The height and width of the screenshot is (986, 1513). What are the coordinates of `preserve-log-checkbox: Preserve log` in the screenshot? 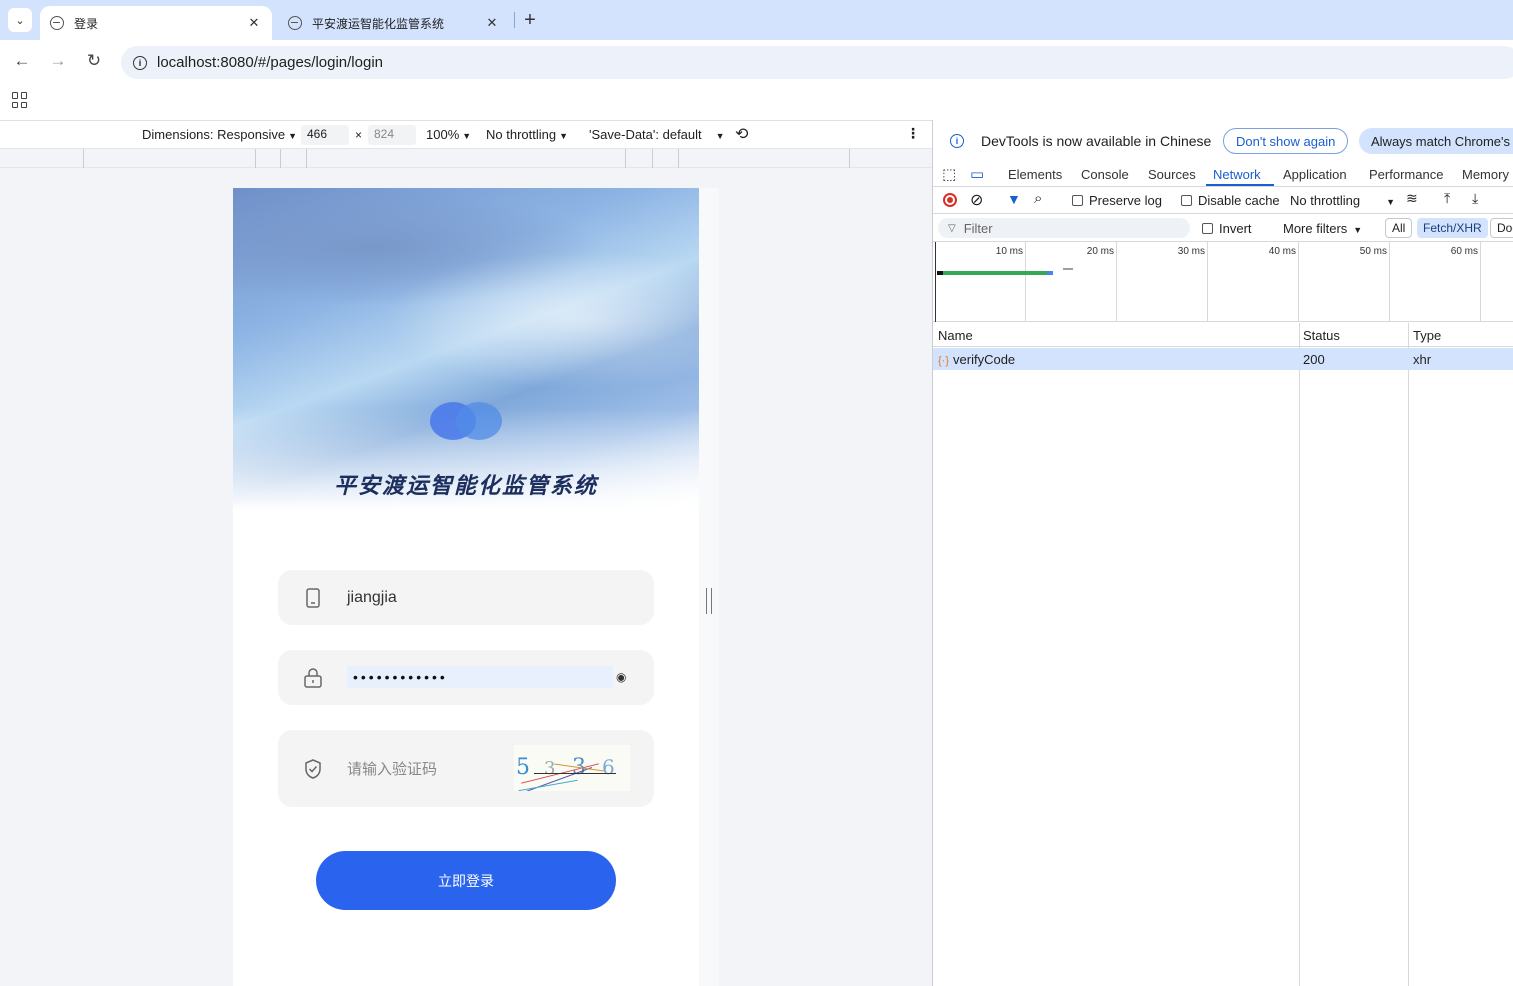 It's located at (1117, 200).